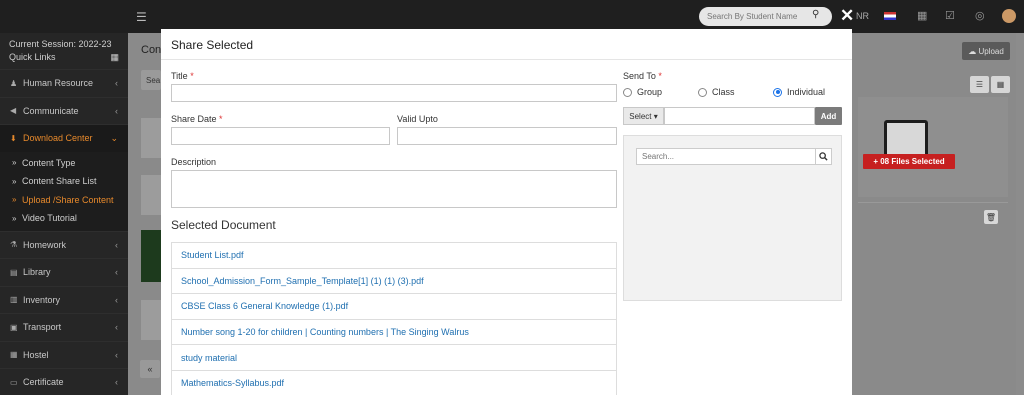  What do you see at coordinates (1000, 84) in the screenshot?
I see `grid-view-button: ▦` at bounding box center [1000, 84].